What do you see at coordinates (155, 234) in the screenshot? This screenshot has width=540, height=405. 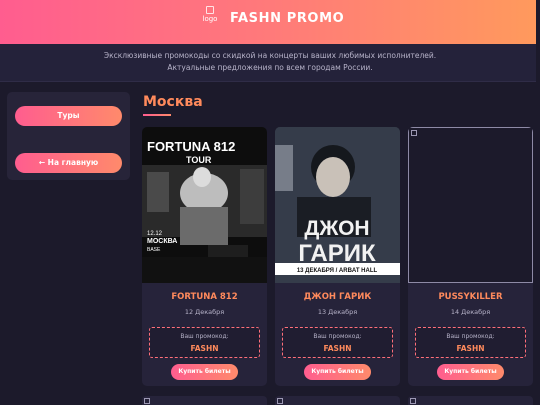 I see `poster-date: 12.12` at bounding box center [155, 234].